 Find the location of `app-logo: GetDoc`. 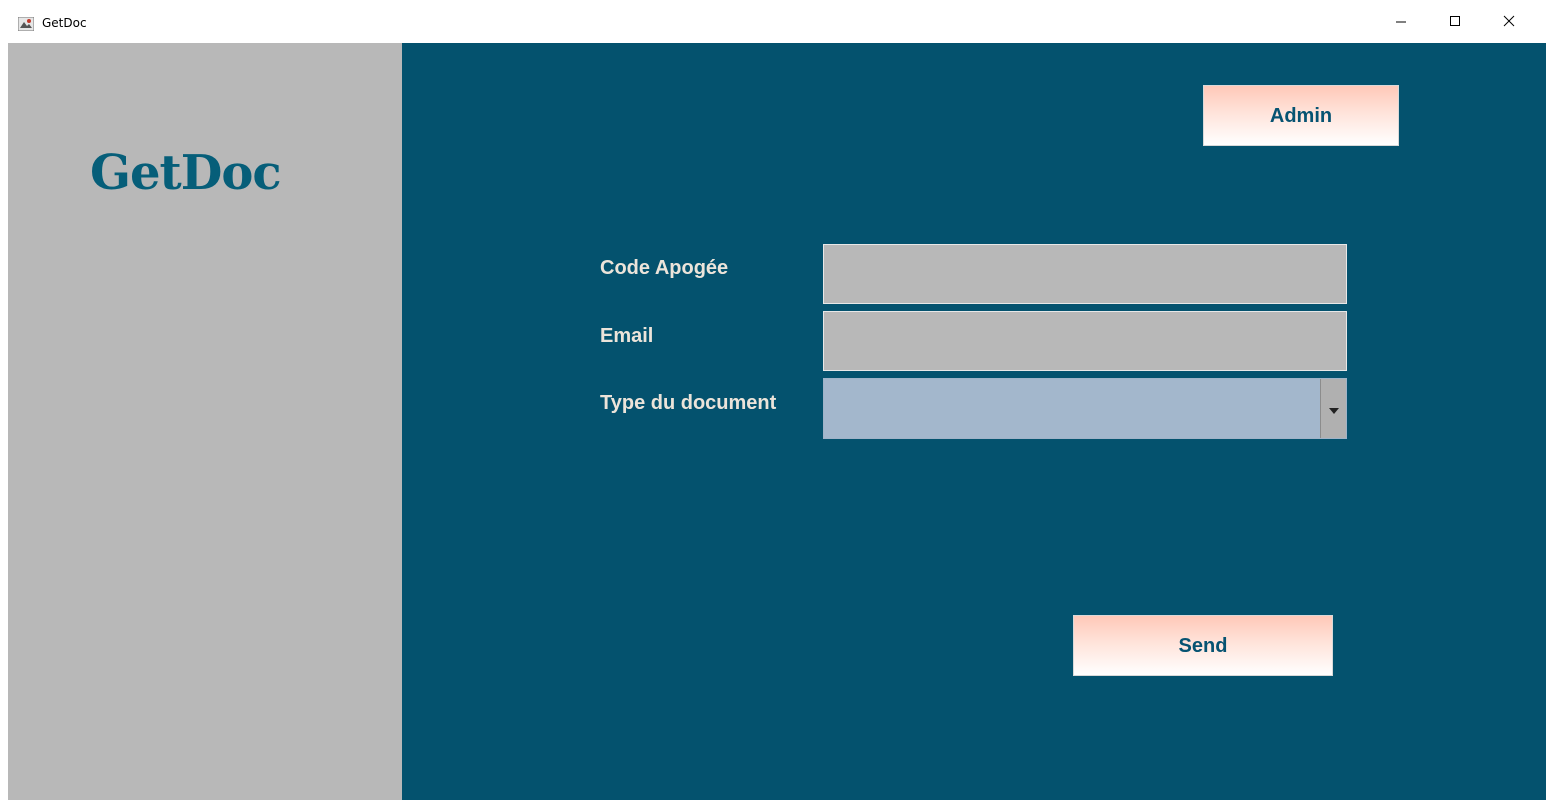

app-logo: GetDoc is located at coordinates (186, 173).